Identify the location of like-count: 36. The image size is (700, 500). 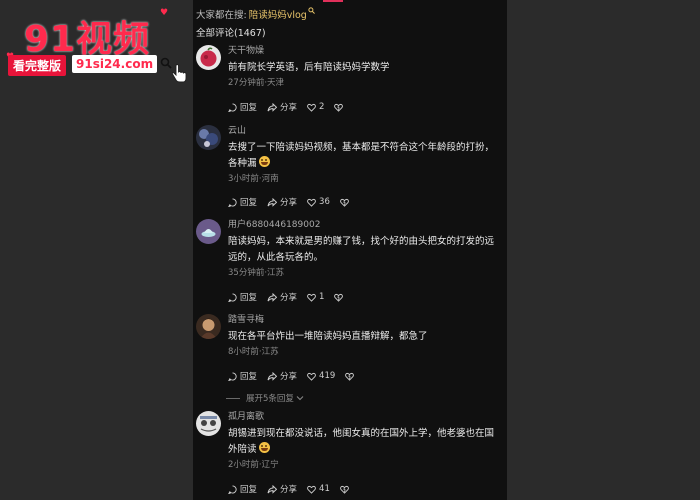
(324, 202).